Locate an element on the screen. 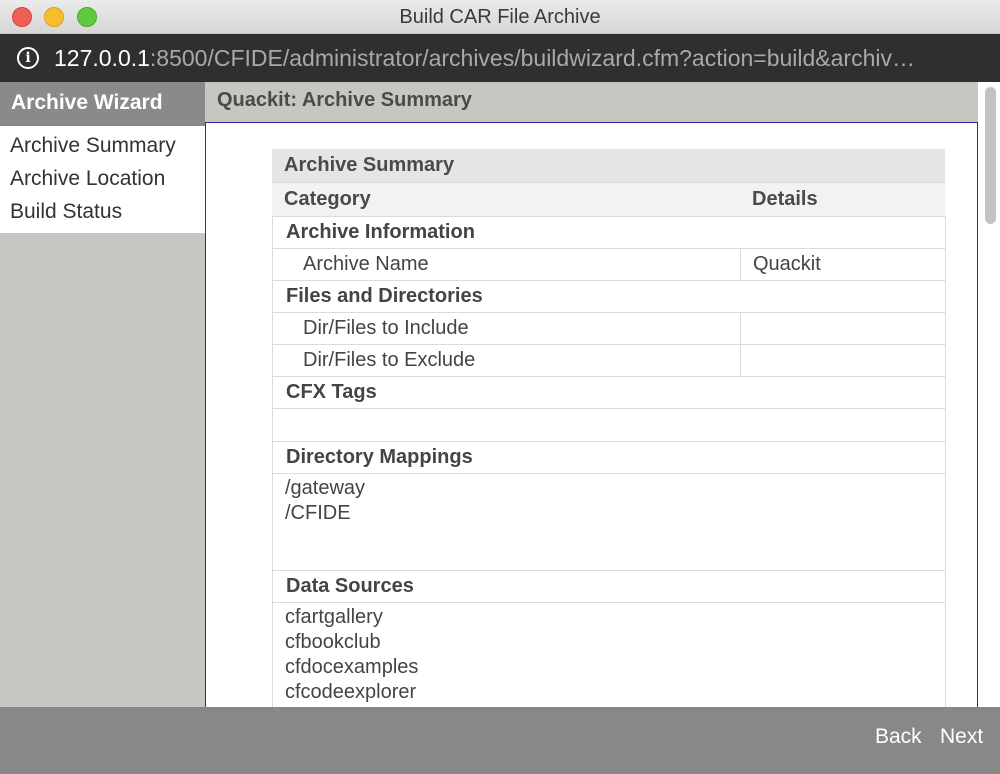  section-data-sources: Data Sources is located at coordinates (609, 586).